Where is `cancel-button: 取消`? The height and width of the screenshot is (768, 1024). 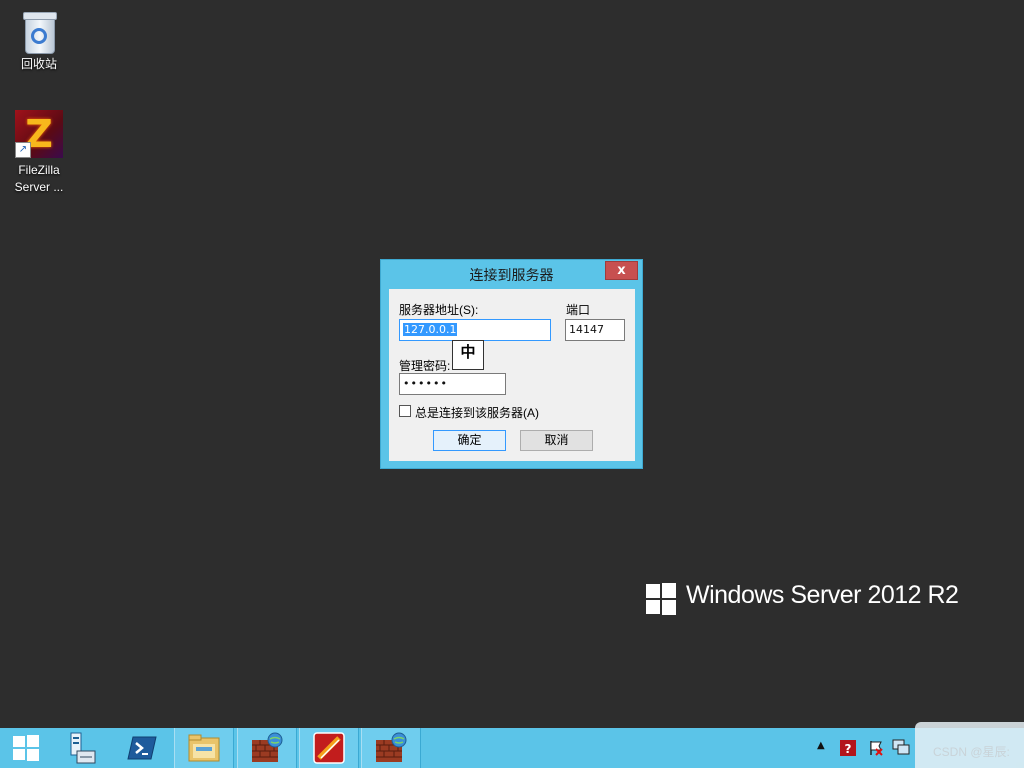 cancel-button: 取消 is located at coordinates (556, 440).